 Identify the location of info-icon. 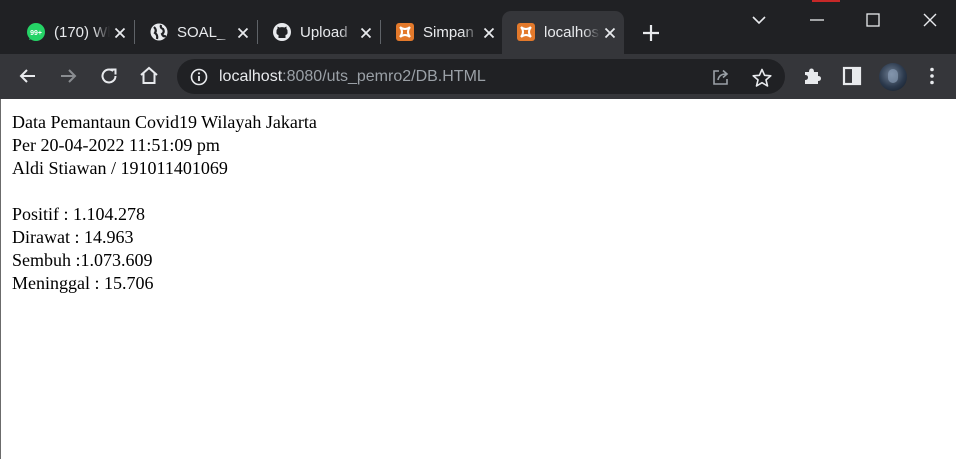
(199, 77).